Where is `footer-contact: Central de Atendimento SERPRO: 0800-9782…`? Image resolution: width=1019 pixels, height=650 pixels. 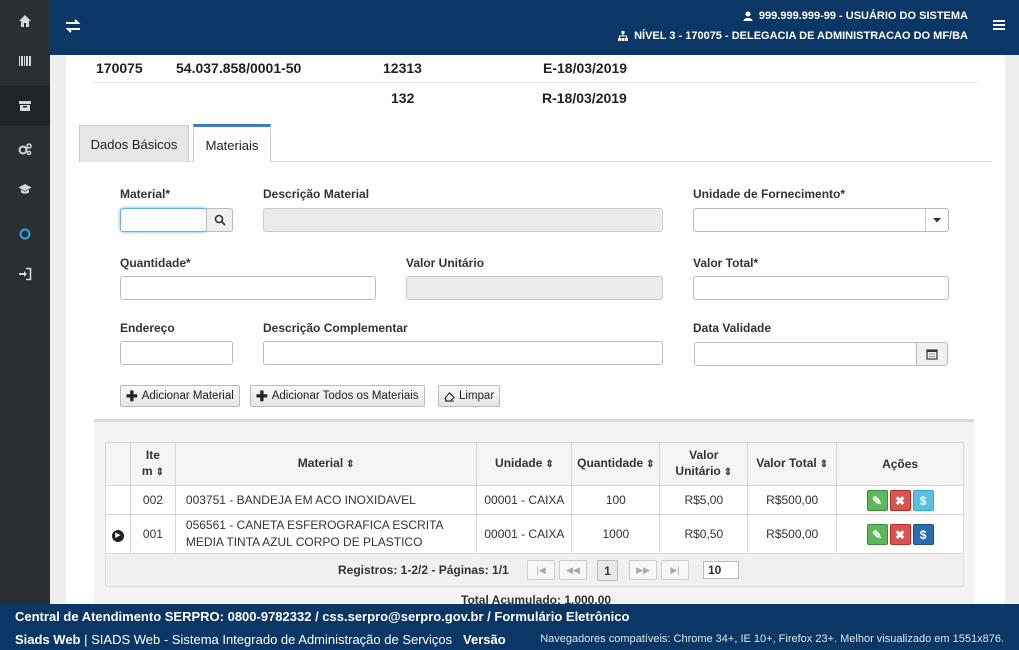
footer-contact: Central de Atendimento SERPRO: 0800-9782… is located at coordinates (322, 616).